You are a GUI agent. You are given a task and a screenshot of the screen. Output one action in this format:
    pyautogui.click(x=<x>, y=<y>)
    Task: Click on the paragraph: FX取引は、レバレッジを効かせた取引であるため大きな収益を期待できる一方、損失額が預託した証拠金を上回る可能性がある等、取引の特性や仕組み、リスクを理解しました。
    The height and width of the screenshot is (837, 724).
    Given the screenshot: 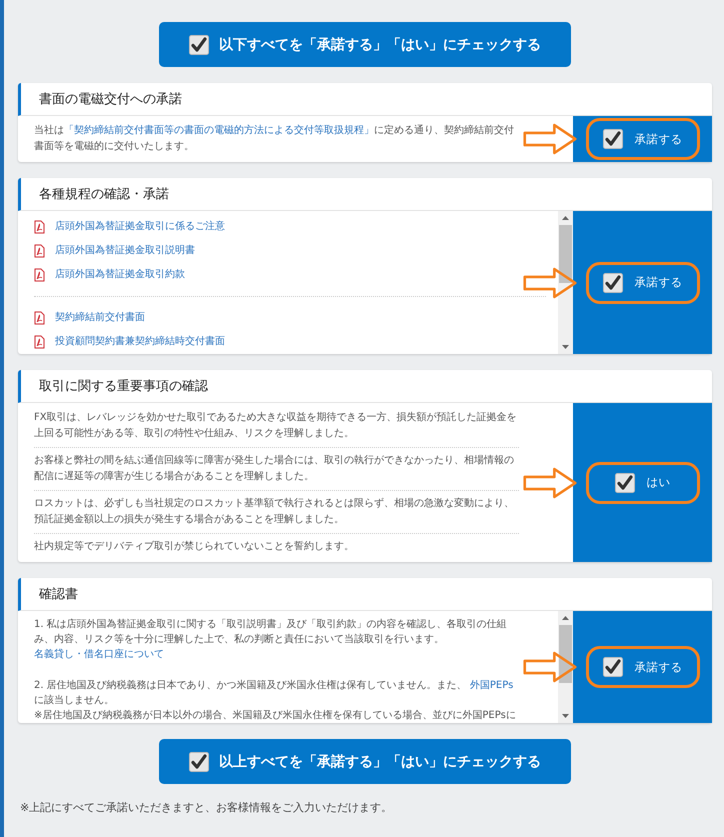 What is the action you would take?
    pyautogui.click(x=276, y=425)
    